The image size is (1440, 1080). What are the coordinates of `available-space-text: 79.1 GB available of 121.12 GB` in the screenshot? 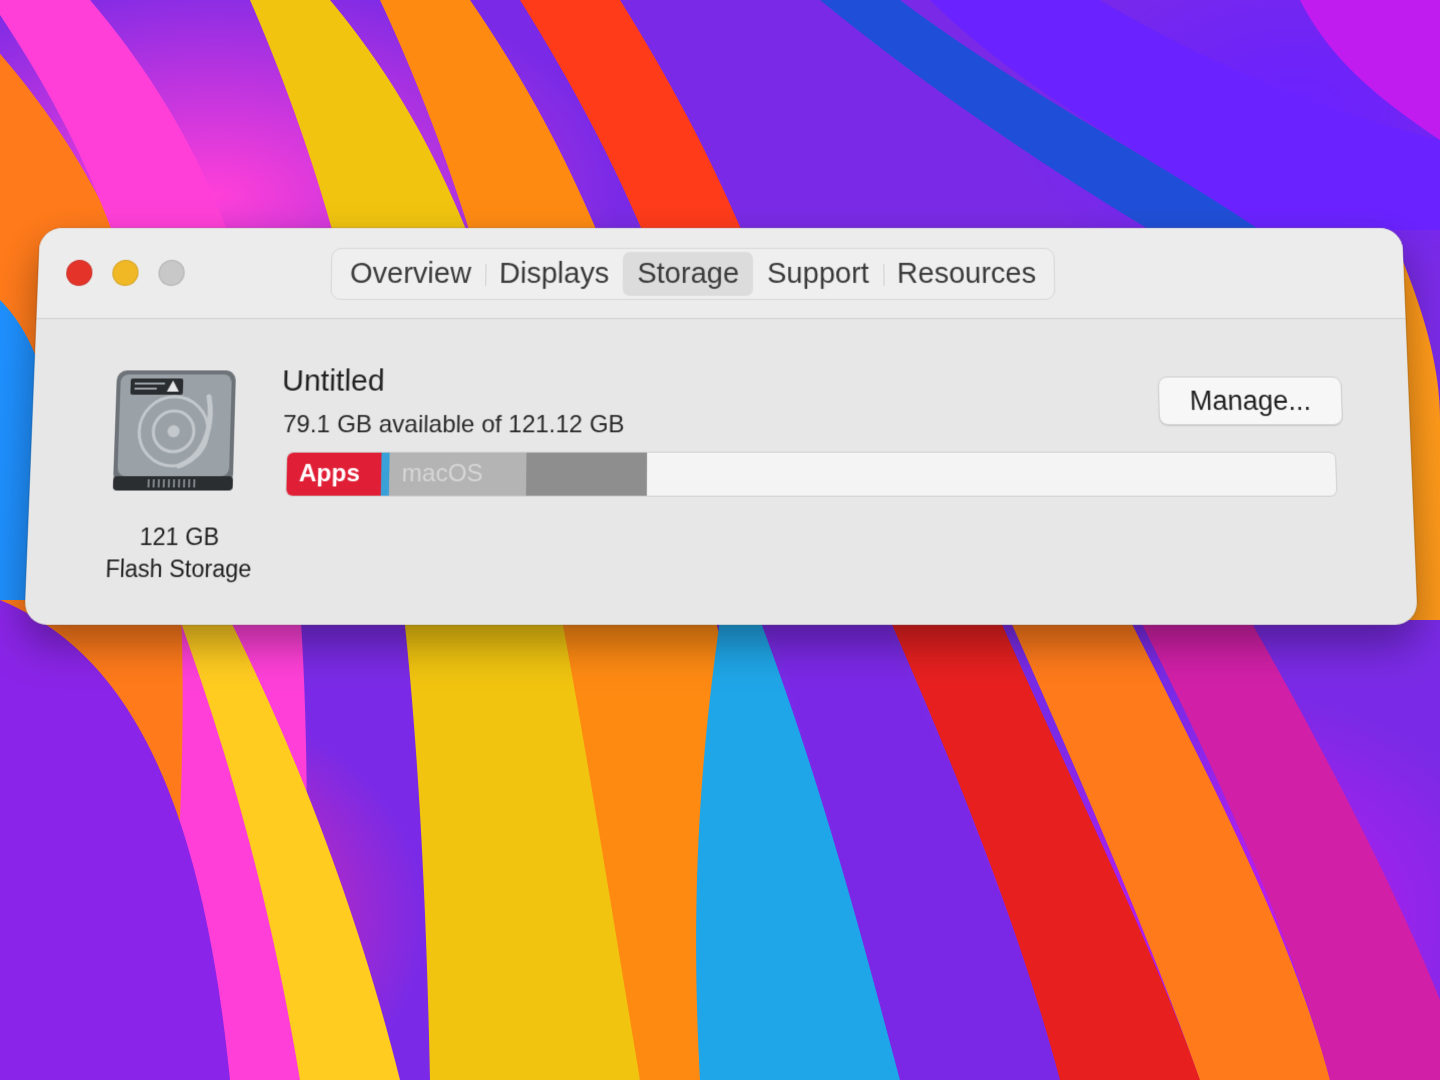 It's located at (453, 424).